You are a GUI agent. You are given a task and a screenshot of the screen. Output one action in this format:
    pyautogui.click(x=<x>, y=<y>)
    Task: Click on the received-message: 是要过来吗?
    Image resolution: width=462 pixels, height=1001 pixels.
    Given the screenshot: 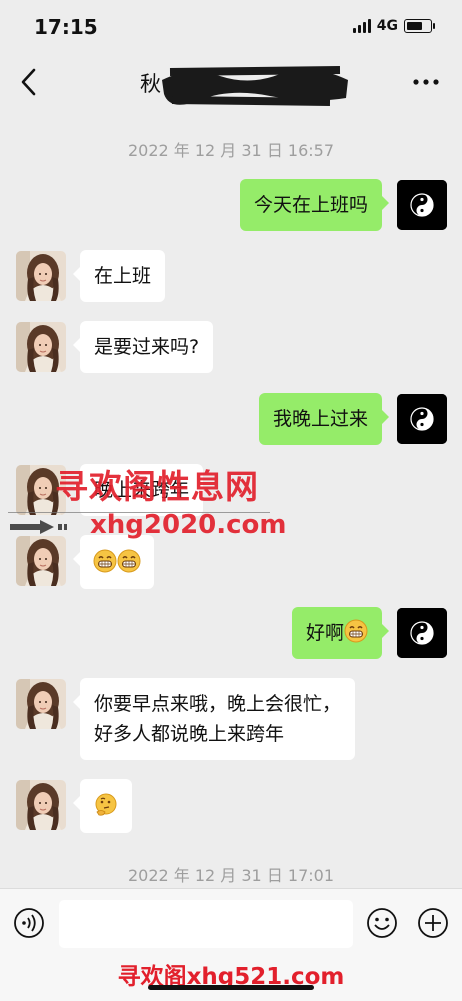 What is the action you would take?
    pyautogui.click(x=143, y=347)
    